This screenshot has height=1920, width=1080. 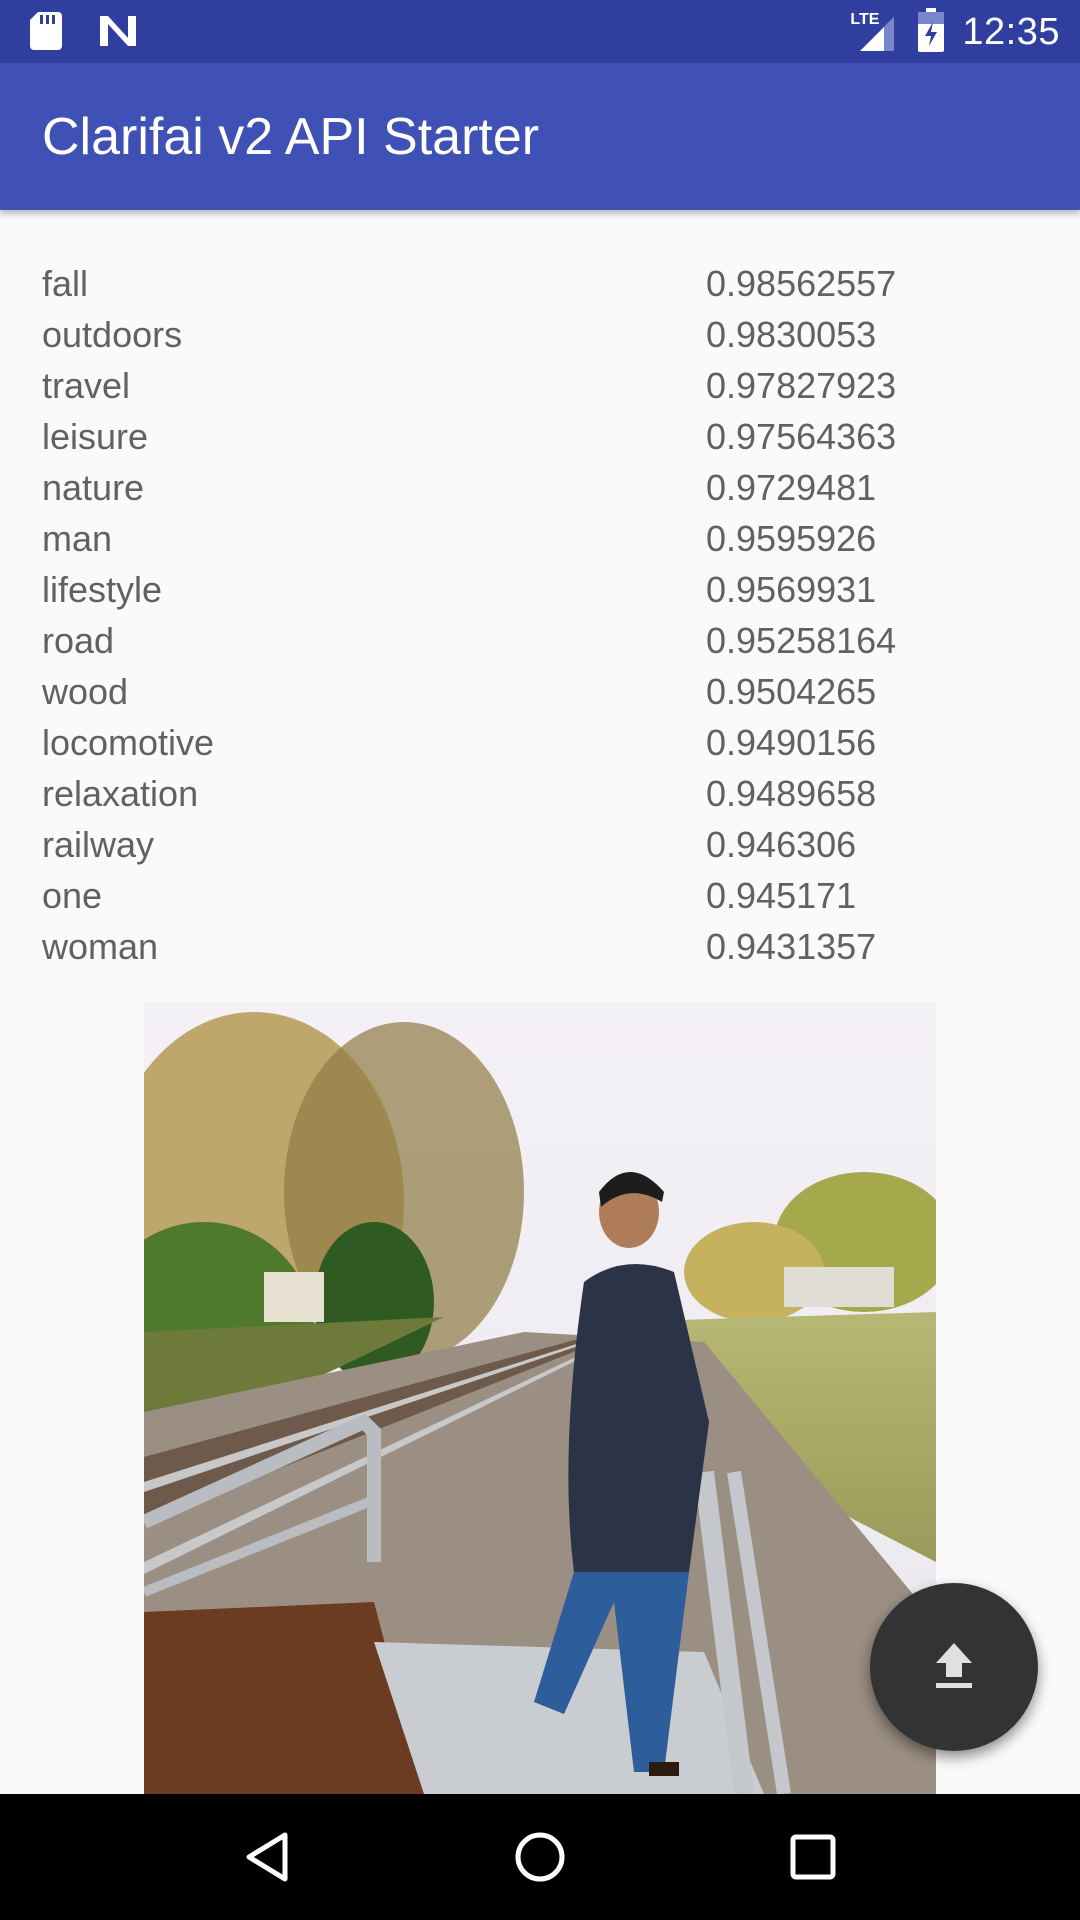 I want to click on tag-confidence: 0.98562557, so click(x=801, y=283).